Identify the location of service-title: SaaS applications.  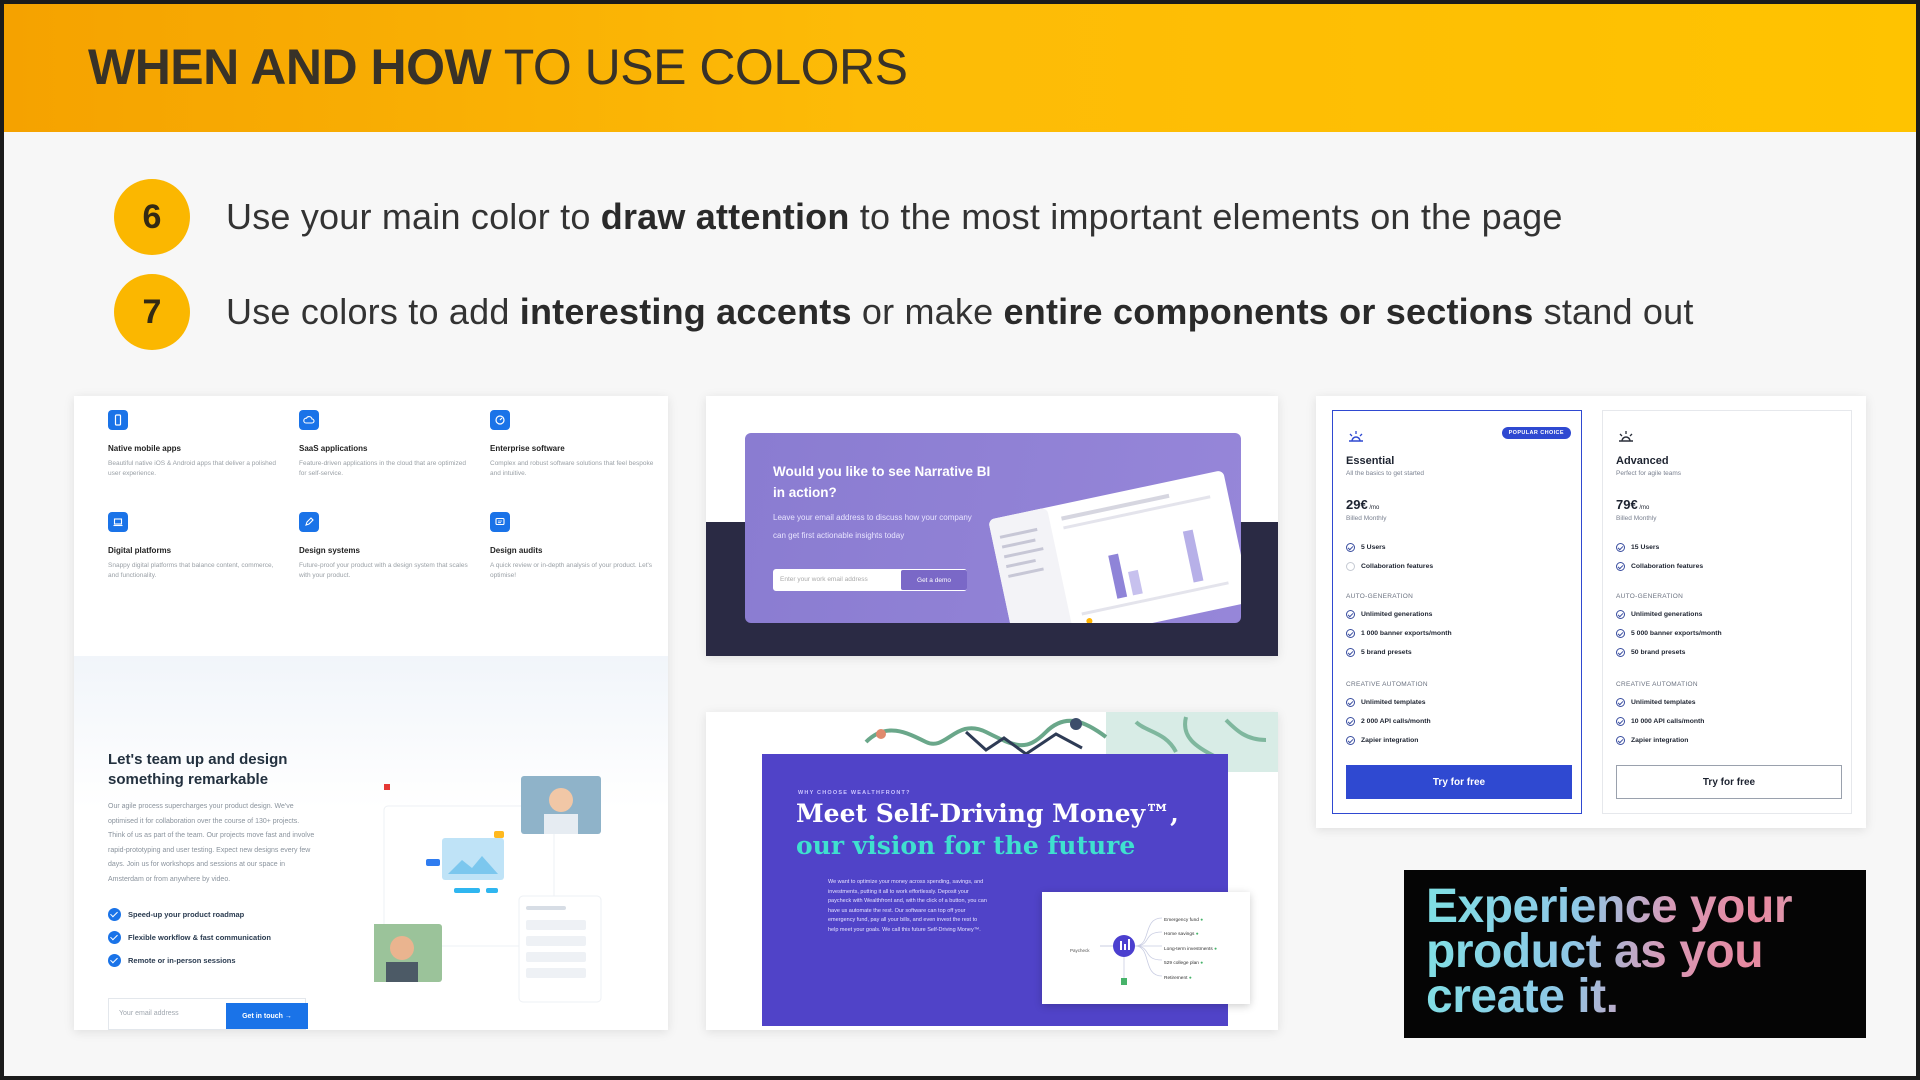
(333, 448).